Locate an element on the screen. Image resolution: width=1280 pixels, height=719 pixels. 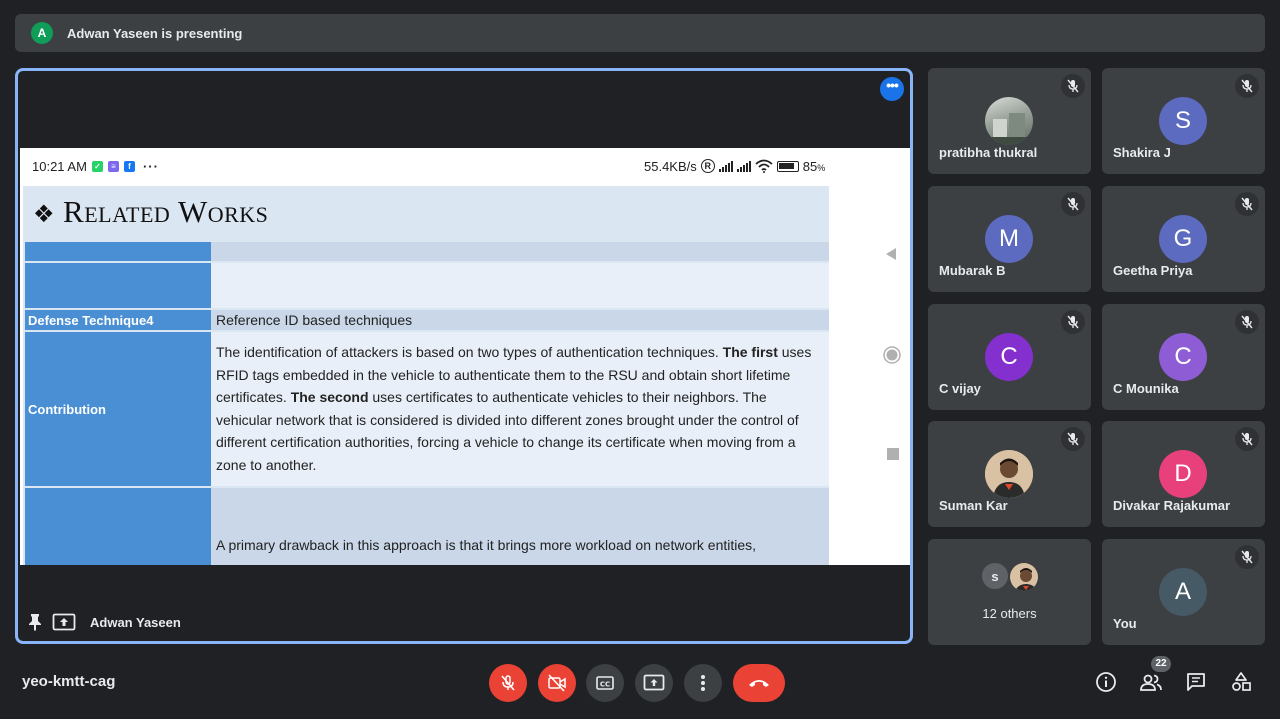
pin-icon is located at coordinates (35, 622).